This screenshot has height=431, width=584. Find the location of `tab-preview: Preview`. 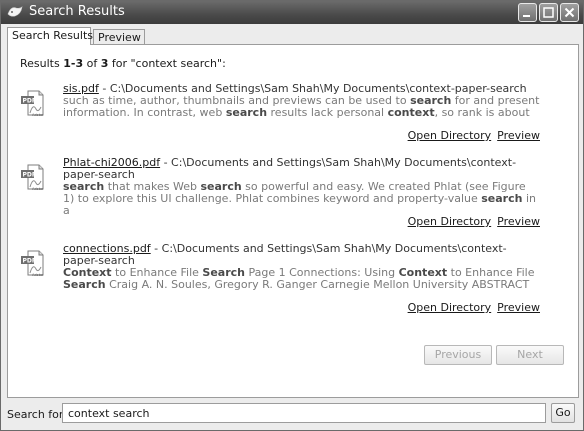

tab-preview: Preview is located at coordinates (119, 36).